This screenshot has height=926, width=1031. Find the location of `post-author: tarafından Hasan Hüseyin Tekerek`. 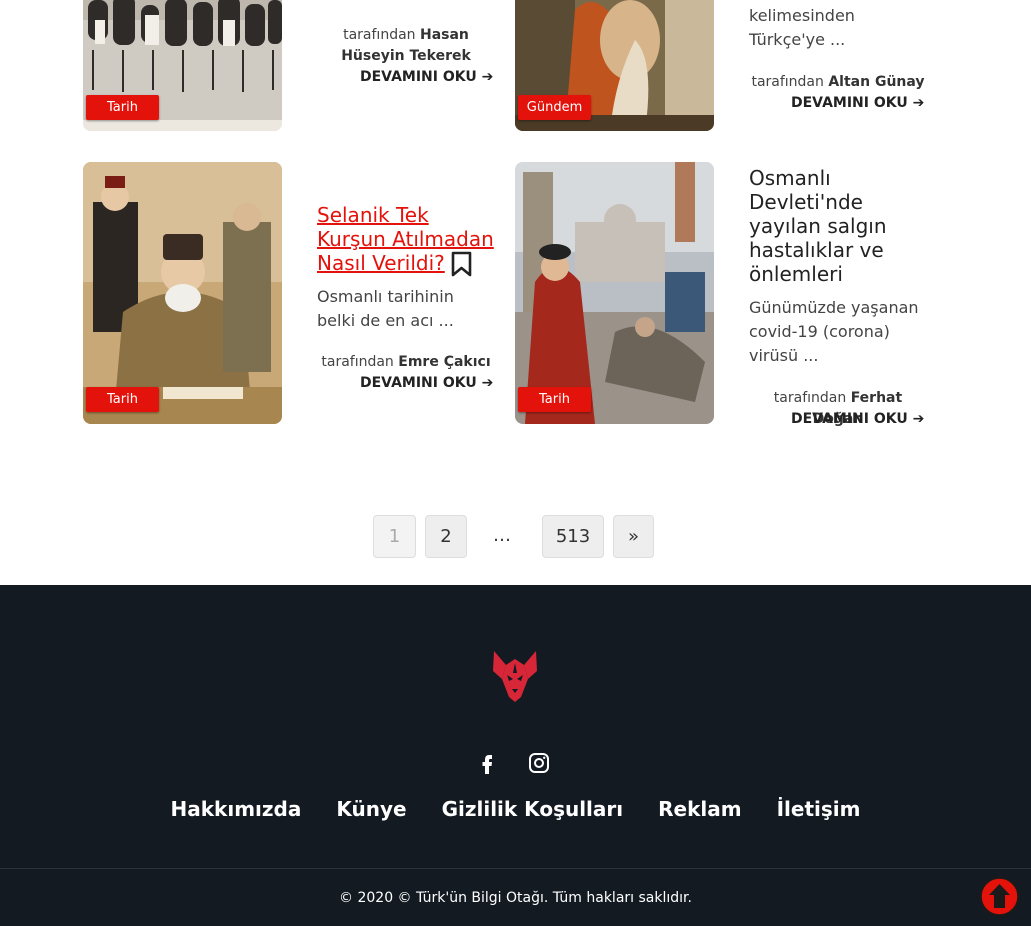

post-author: tarafından Hasan Hüseyin Tekerek is located at coordinates (406, 46).